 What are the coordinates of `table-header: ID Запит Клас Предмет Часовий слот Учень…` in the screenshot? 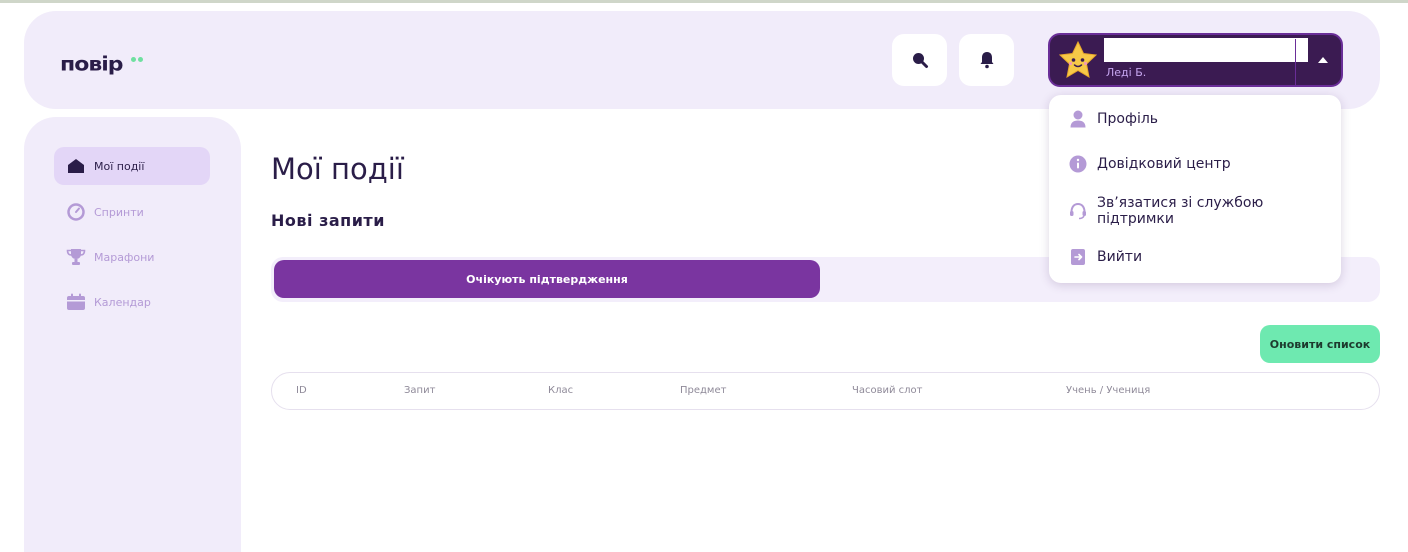 It's located at (825, 391).